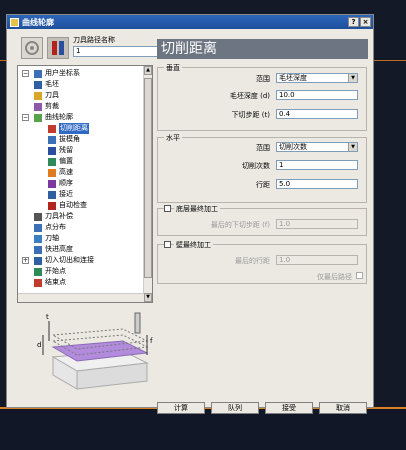 Image resolution: width=406 pixels, height=450 pixels. I want to click on wall-final-group: 壁最终加工 最后的行距 1.0 仅最后路径, so click(262, 262).